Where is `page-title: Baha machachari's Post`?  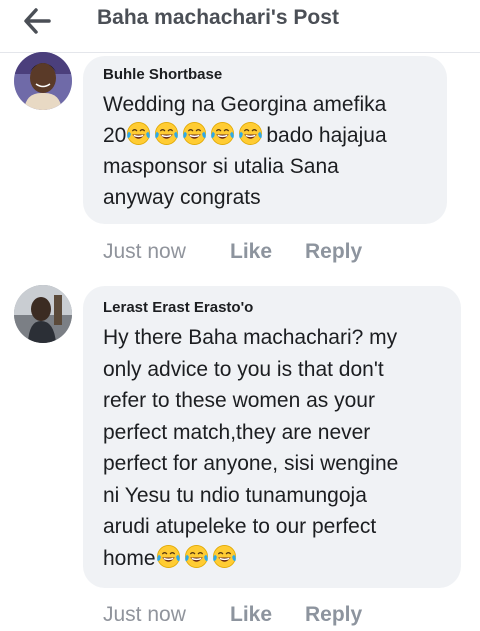
page-title: Baha machachari's Post is located at coordinates (218, 17).